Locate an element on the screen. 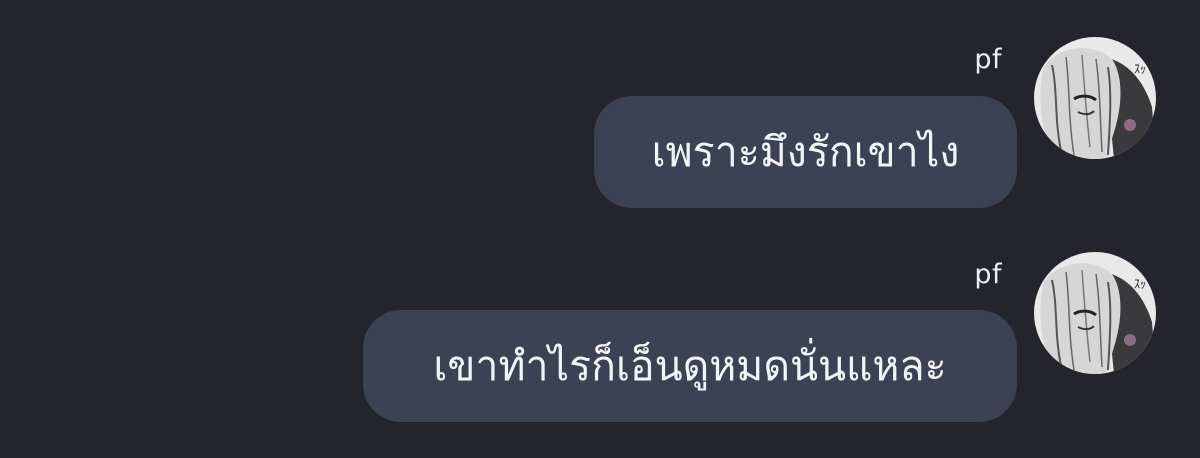 The width and height of the screenshot is (1200, 458). message-bubble: เขาทำไรก็เอ็นดูหมดนั่นแหละ is located at coordinates (690, 366).